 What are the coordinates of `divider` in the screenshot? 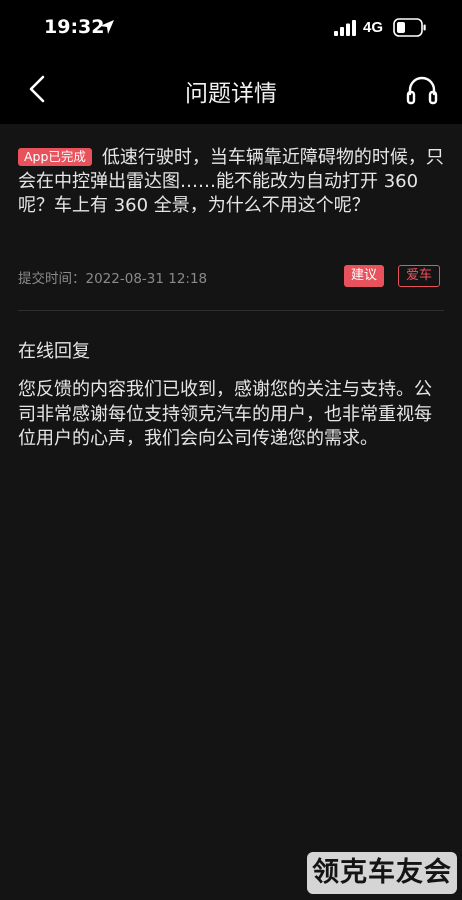 It's located at (231, 310).